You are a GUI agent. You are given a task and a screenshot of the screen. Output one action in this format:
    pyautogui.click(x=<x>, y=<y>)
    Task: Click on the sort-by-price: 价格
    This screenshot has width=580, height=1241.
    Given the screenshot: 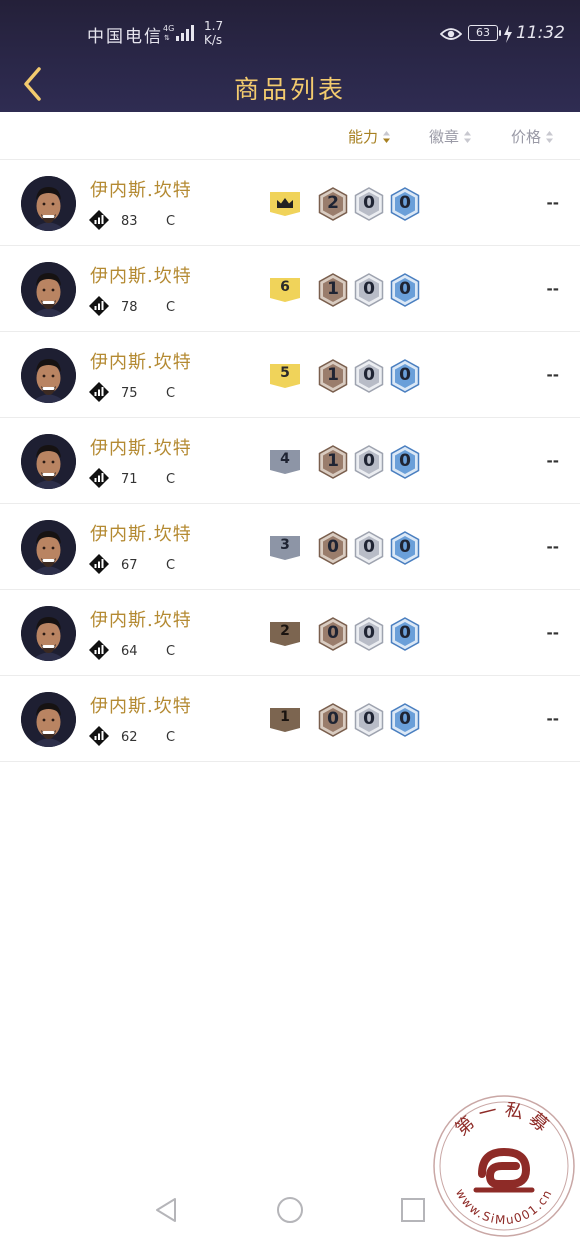 What is the action you would take?
    pyautogui.click(x=532, y=136)
    